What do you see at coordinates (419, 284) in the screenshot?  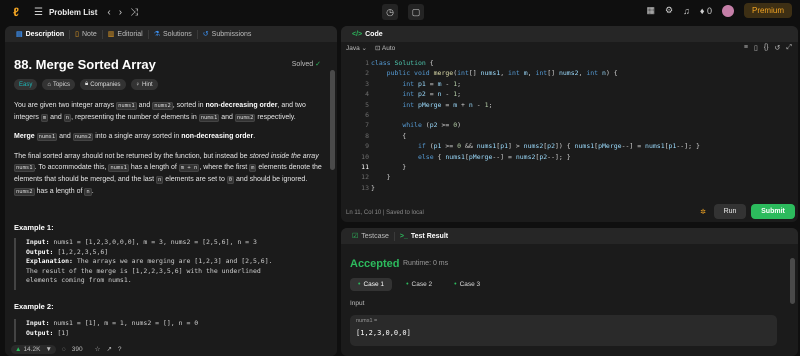 I see `case-tab-2: • Case 2` at bounding box center [419, 284].